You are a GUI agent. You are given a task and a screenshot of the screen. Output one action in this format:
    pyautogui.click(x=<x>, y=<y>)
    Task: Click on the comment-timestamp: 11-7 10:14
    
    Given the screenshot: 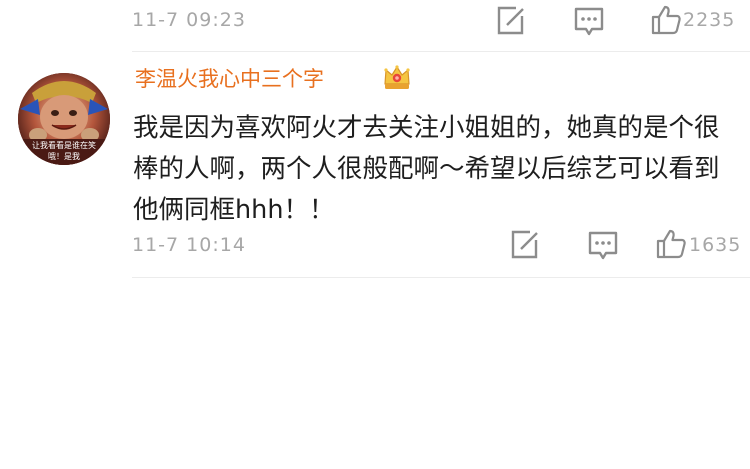 What is the action you would take?
    pyautogui.click(x=189, y=245)
    